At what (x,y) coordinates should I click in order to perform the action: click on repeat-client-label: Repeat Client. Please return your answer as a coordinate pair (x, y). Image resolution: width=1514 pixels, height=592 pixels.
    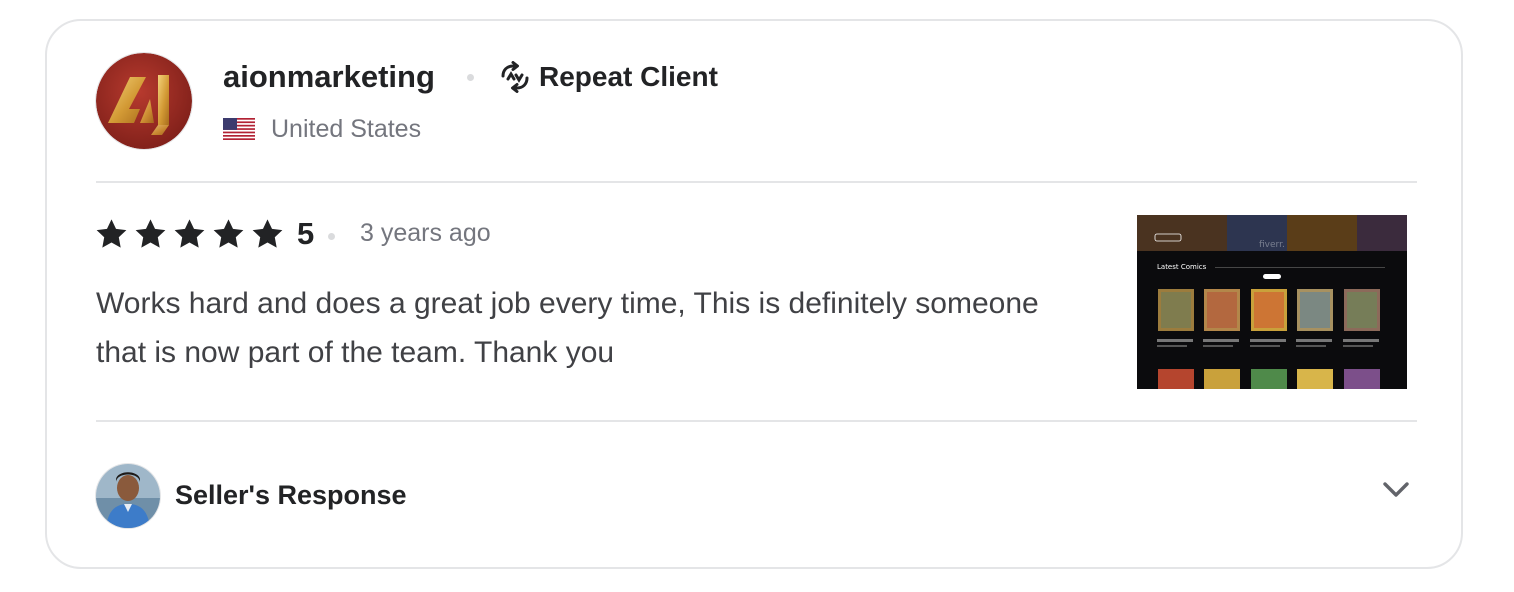
    Looking at the image, I should click on (628, 76).